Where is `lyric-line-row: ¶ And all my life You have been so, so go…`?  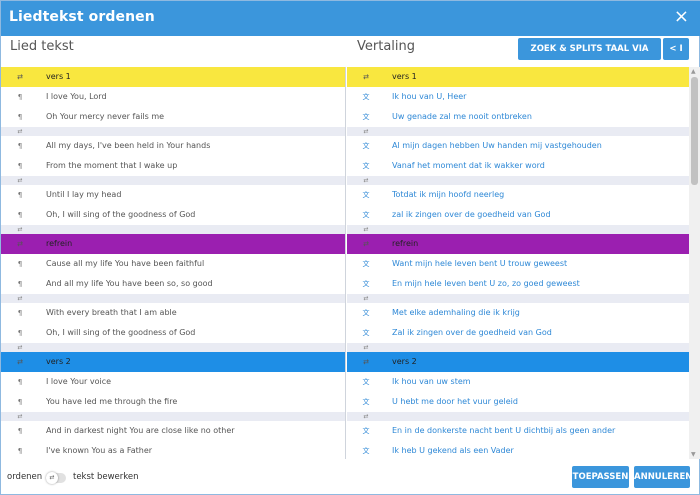
lyric-line-row: ¶ And all my life You have been so, so go… is located at coordinates (173, 284).